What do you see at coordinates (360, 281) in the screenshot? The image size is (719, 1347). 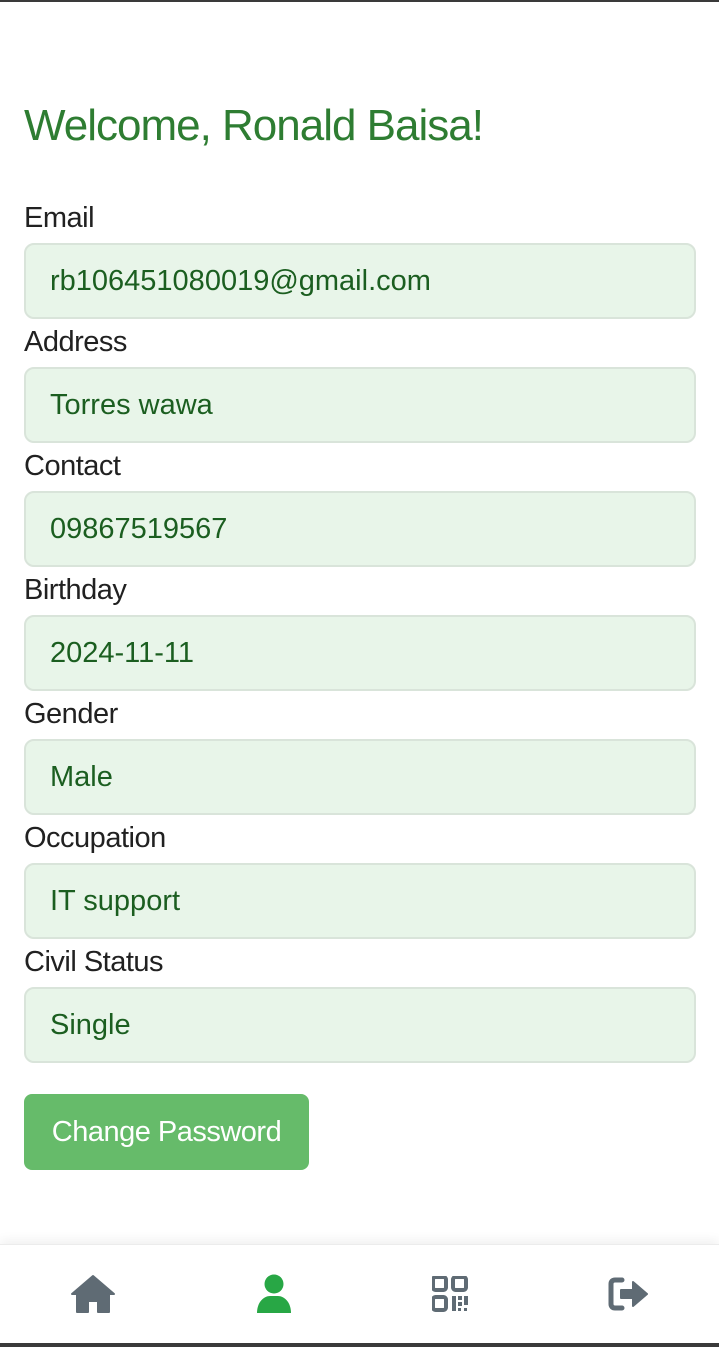 I see `email-field: rb106451080019@gmail.com` at bounding box center [360, 281].